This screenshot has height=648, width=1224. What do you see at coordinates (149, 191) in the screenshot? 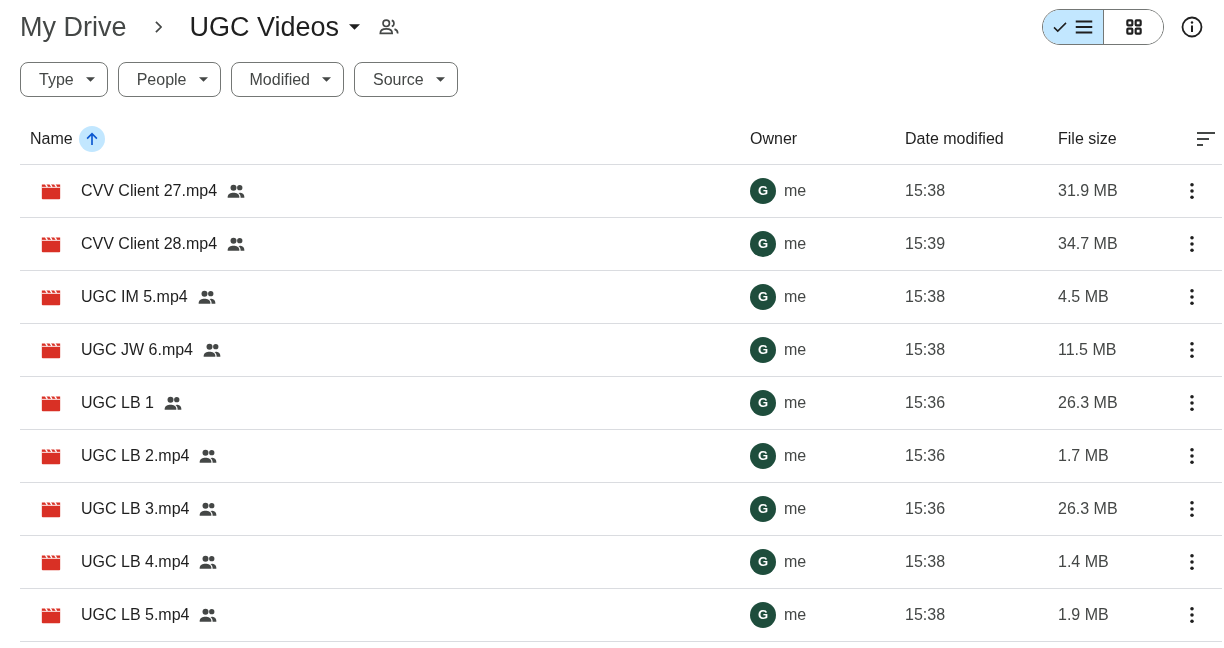
I see `file-name: CVV Client 27.mp4` at bounding box center [149, 191].